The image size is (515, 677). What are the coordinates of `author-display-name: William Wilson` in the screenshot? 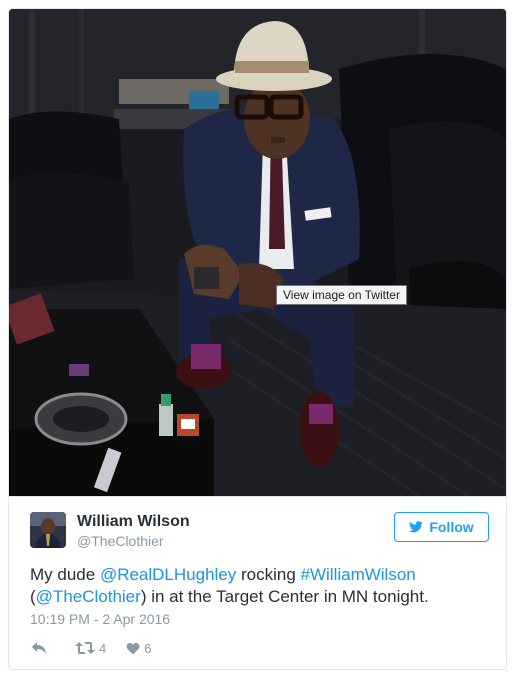 It's located at (133, 522).